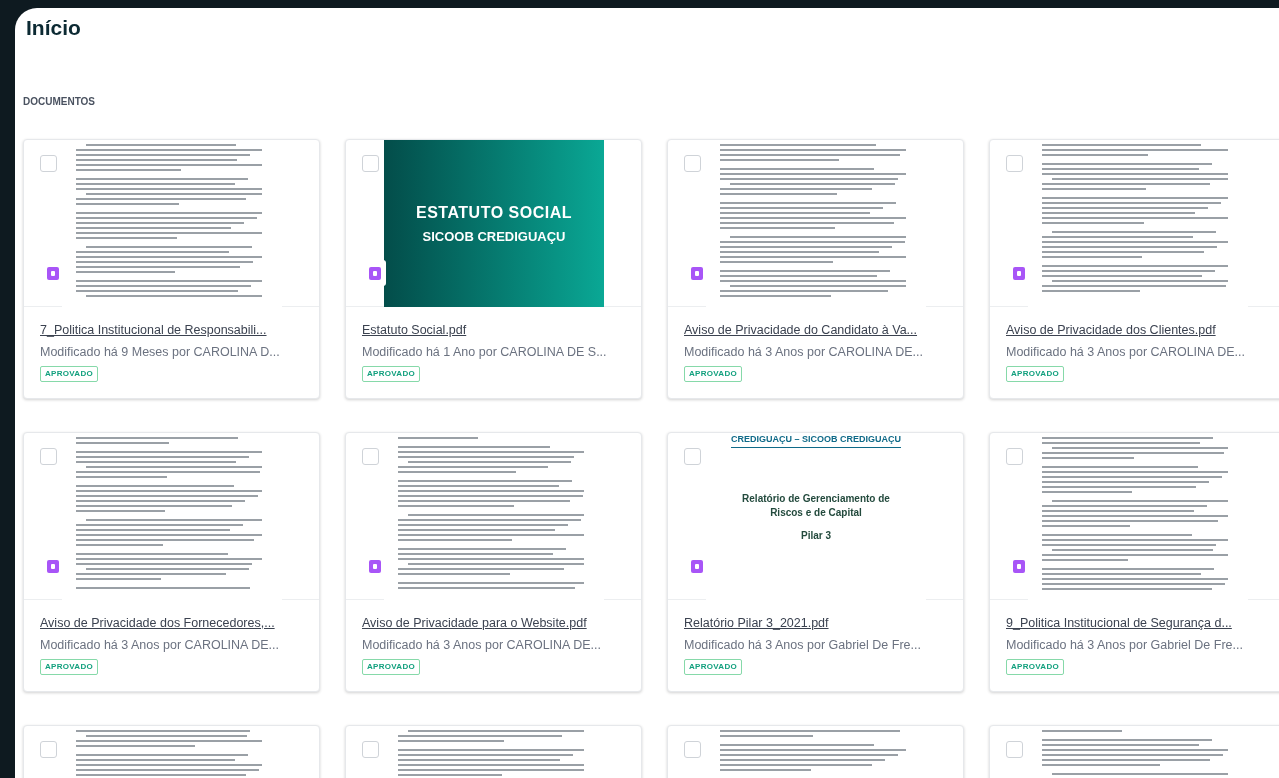 The image size is (1279, 778). What do you see at coordinates (171, 562) in the screenshot?
I see `document-card: Aviso de Privacidade dos Fornecedores,... Modificado há 3 Anos por CAROLINA DE... APROVADO` at bounding box center [171, 562].